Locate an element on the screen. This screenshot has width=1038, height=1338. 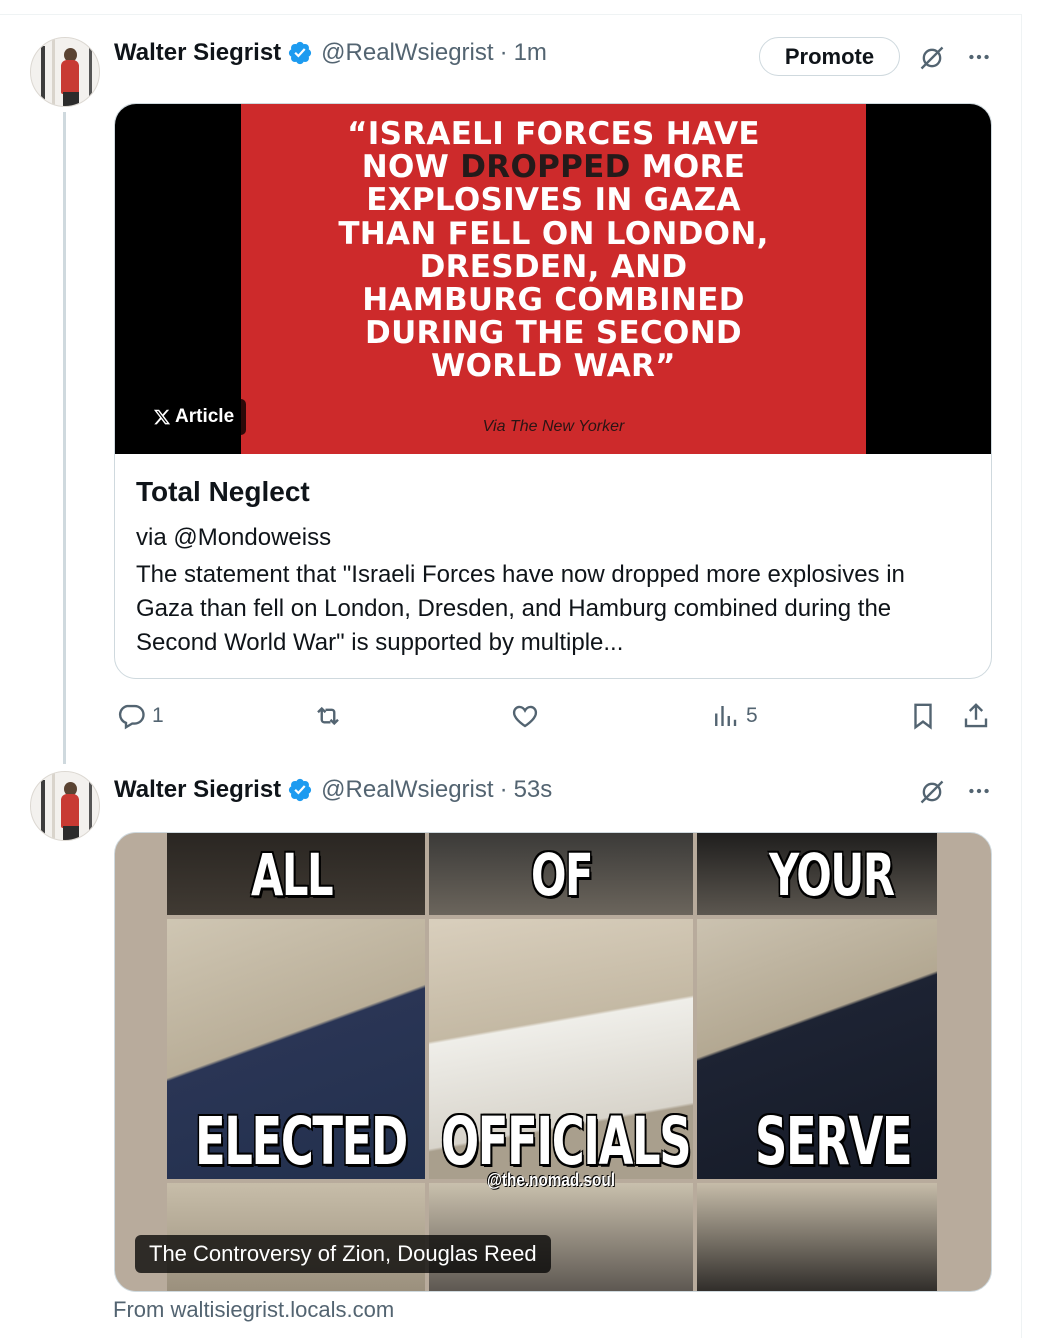
retweet-button is located at coordinates (328, 716).